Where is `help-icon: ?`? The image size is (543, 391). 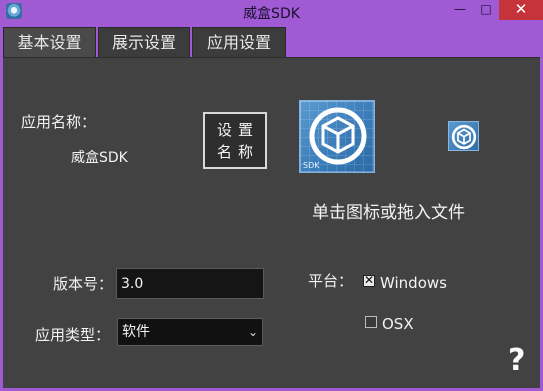
help-icon: ? is located at coordinates (516, 360).